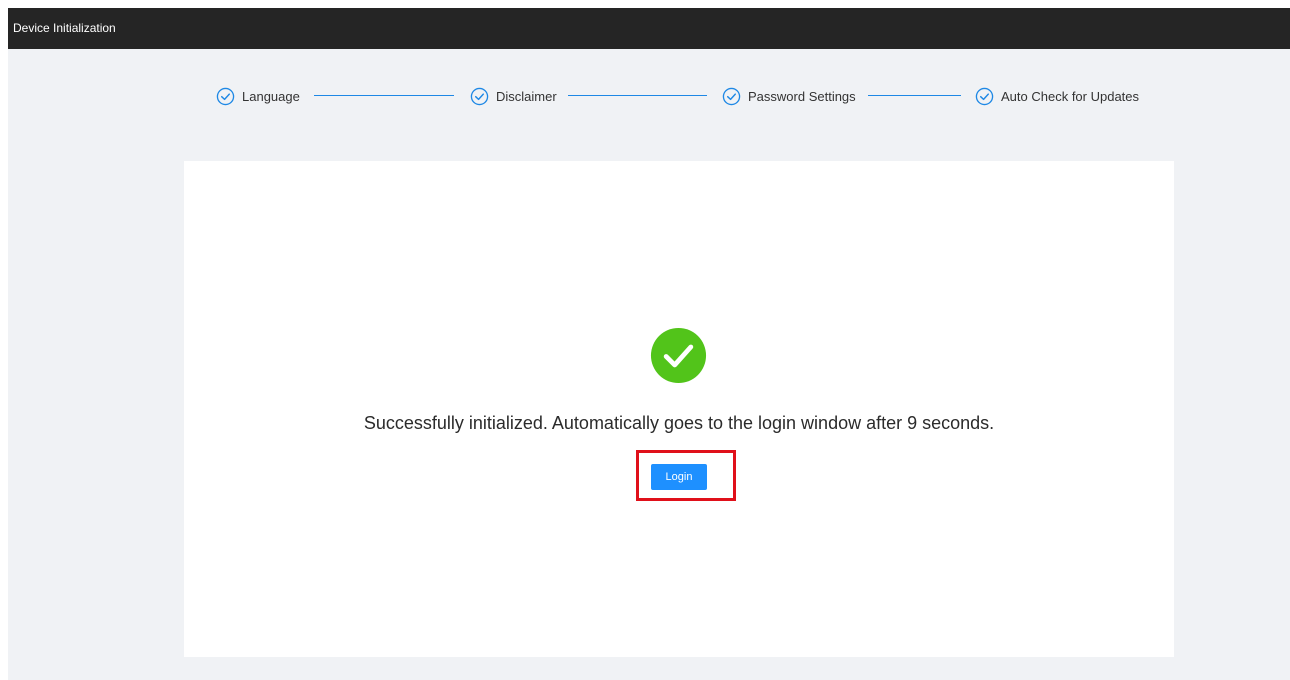  Describe the element at coordinates (649, 28) in the screenshot. I see `title-bar: Device Initialization` at that location.